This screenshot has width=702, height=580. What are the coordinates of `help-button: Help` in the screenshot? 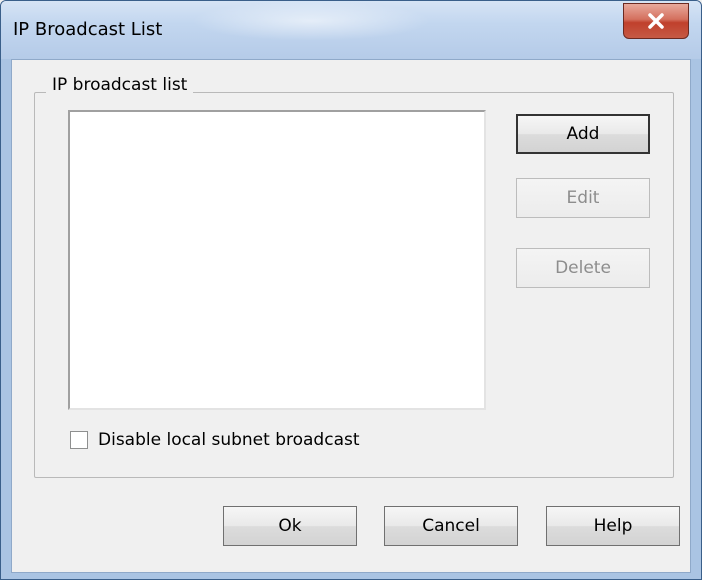 It's located at (613, 526).